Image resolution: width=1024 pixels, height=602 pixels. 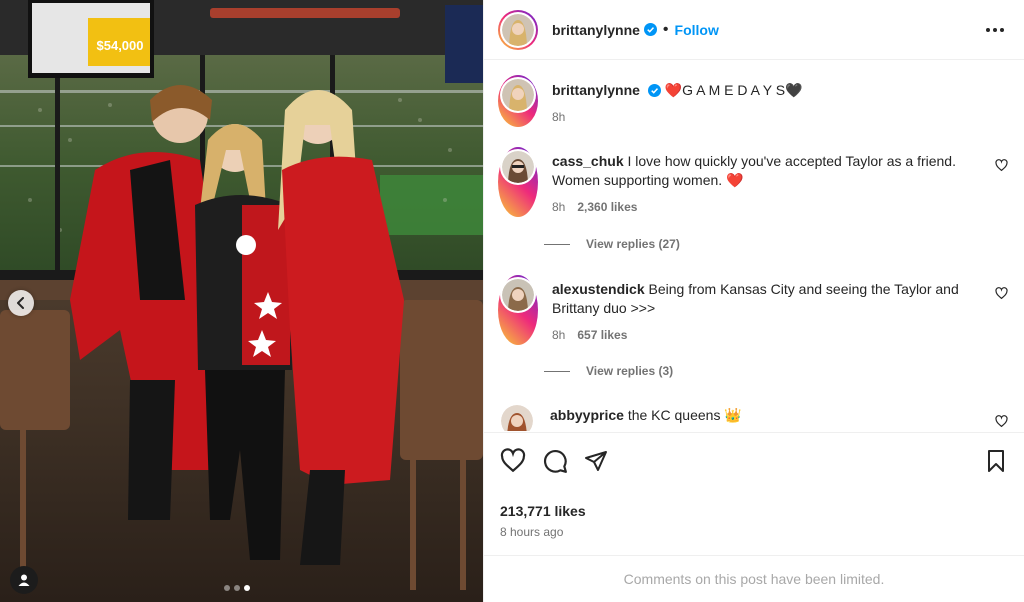 What do you see at coordinates (754, 30) in the screenshot?
I see `post-header: brittanylynne • Follow` at bounding box center [754, 30].